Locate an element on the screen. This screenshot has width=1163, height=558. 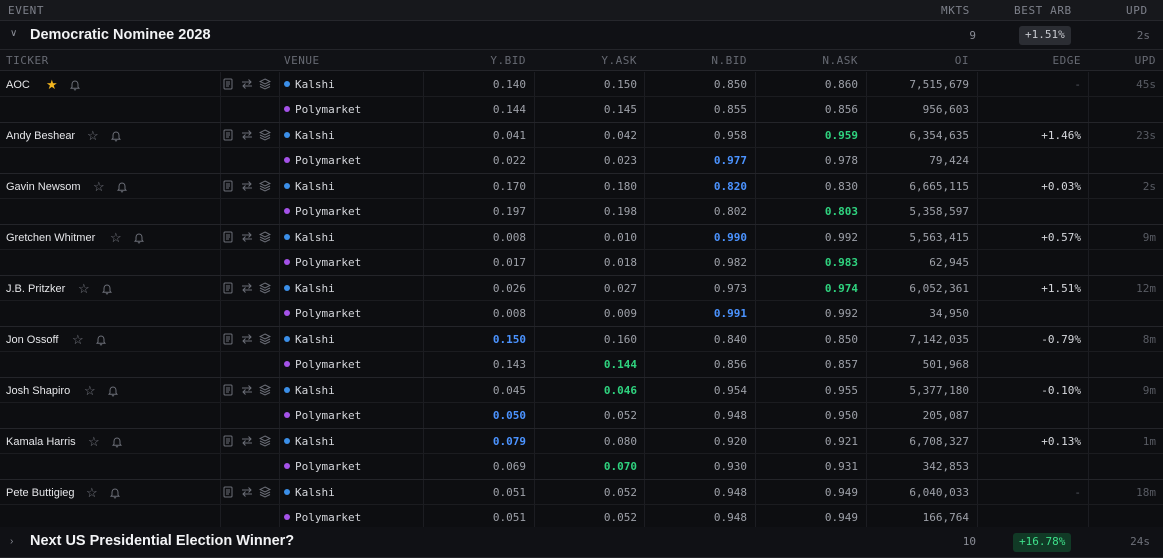
chevron-right-icon: › is located at coordinates (11, 541).